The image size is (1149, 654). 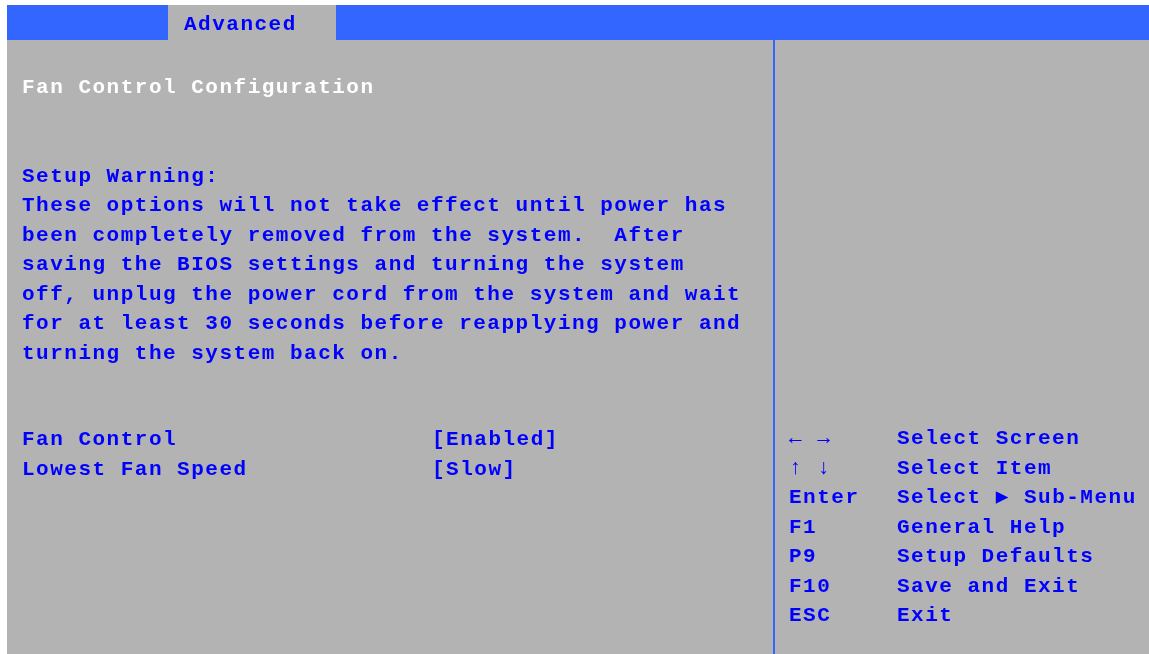 What do you see at coordinates (843, 498) in the screenshot?
I see `help-key: Enter` at bounding box center [843, 498].